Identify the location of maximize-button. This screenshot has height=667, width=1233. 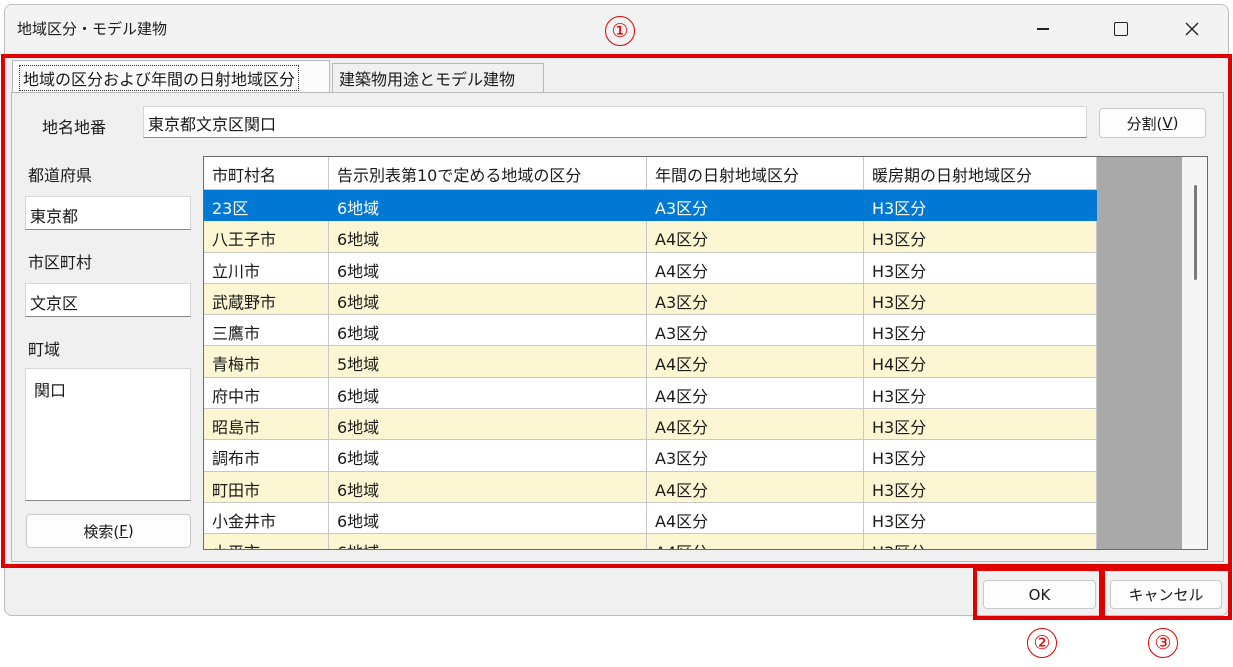
(1121, 29).